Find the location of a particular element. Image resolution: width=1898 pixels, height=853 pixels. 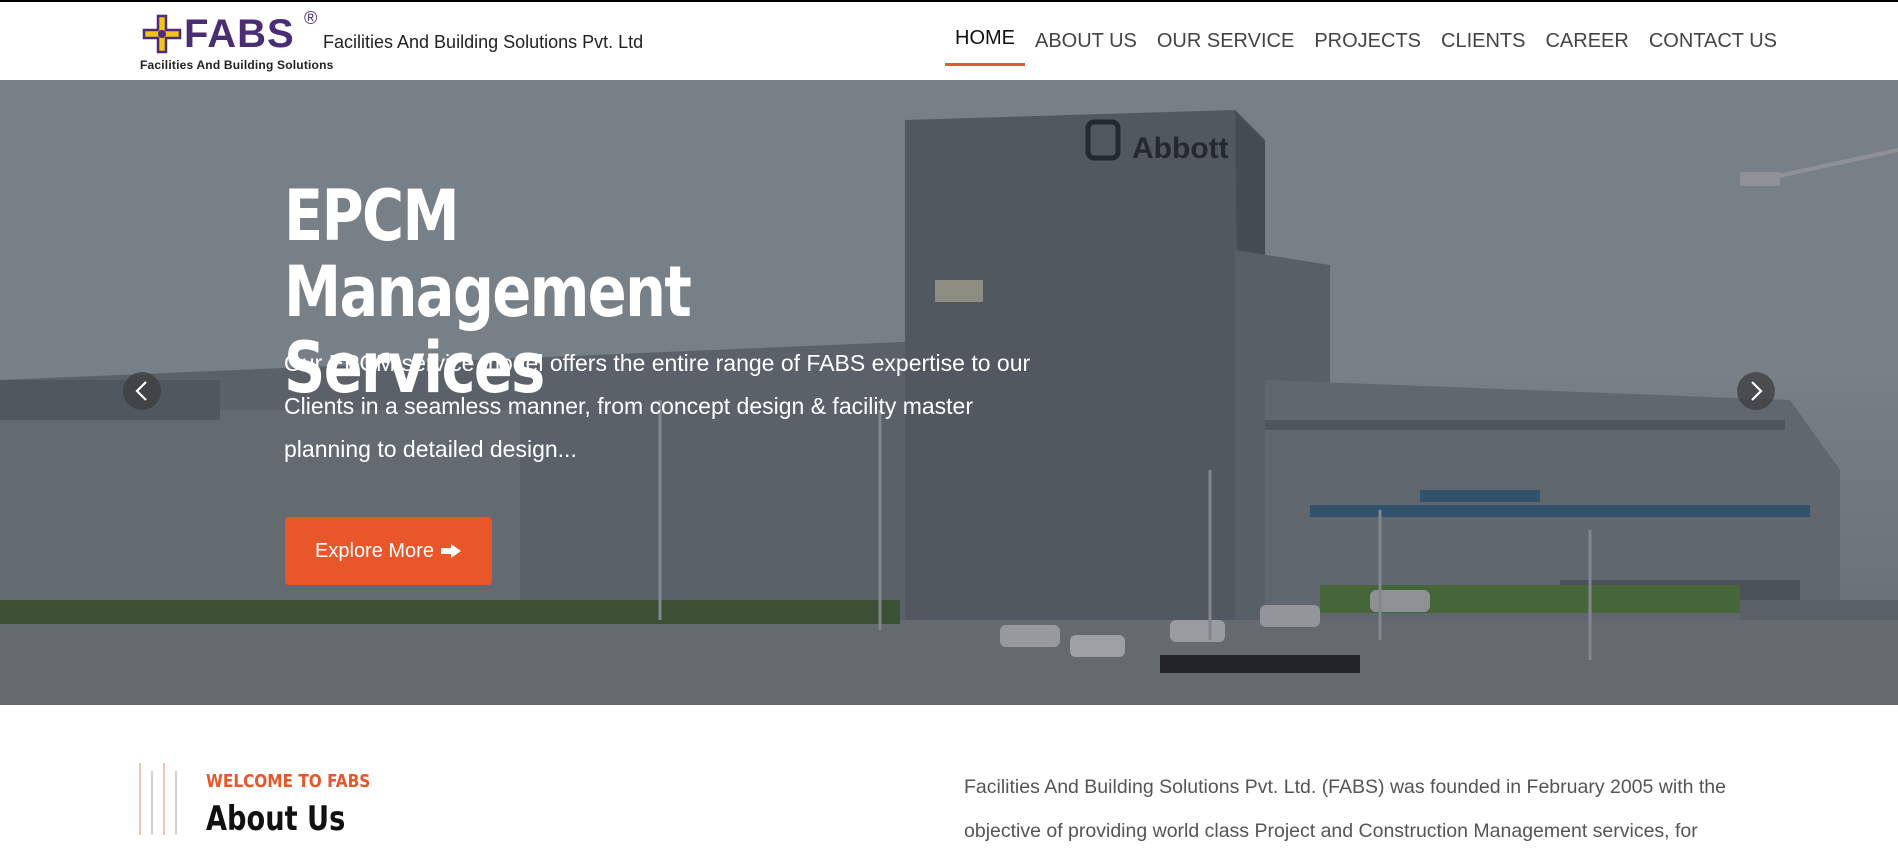

about-eyebrow: WELCOME TO FABS is located at coordinates (288, 781).